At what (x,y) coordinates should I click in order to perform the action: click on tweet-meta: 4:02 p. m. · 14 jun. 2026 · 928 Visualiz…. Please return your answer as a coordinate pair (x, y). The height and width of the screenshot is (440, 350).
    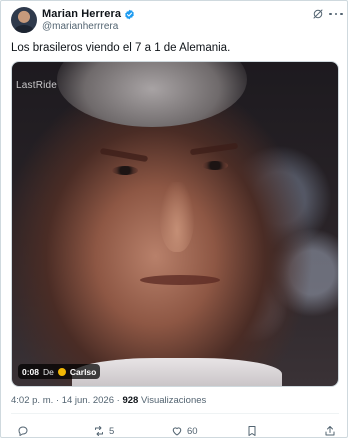
    Looking at the image, I should click on (108, 400).